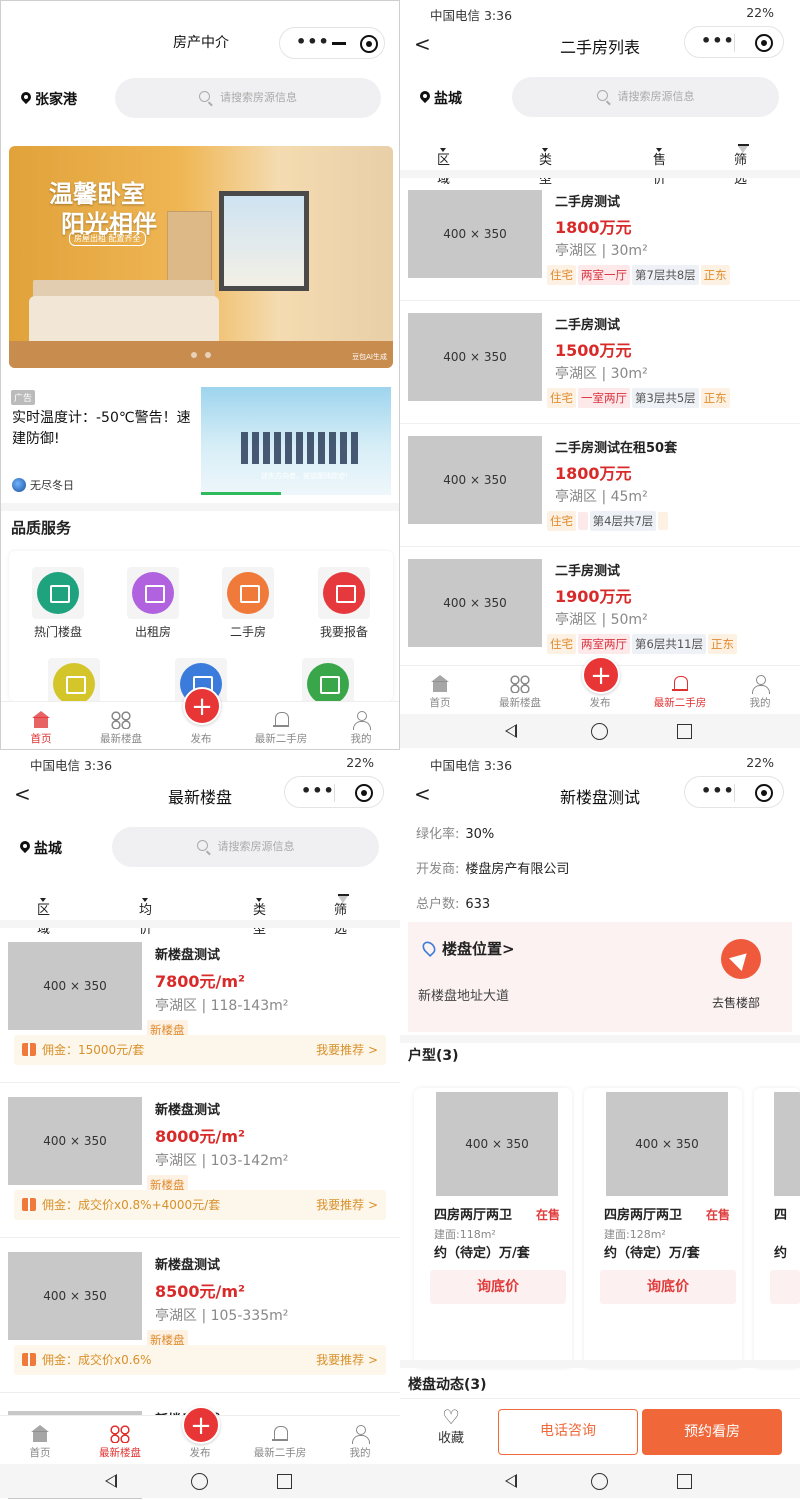 Image resolution: width=800 pixels, height=1500 pixels. I want to click on book-viewing-button: 预约看房, so click(712, 1432).